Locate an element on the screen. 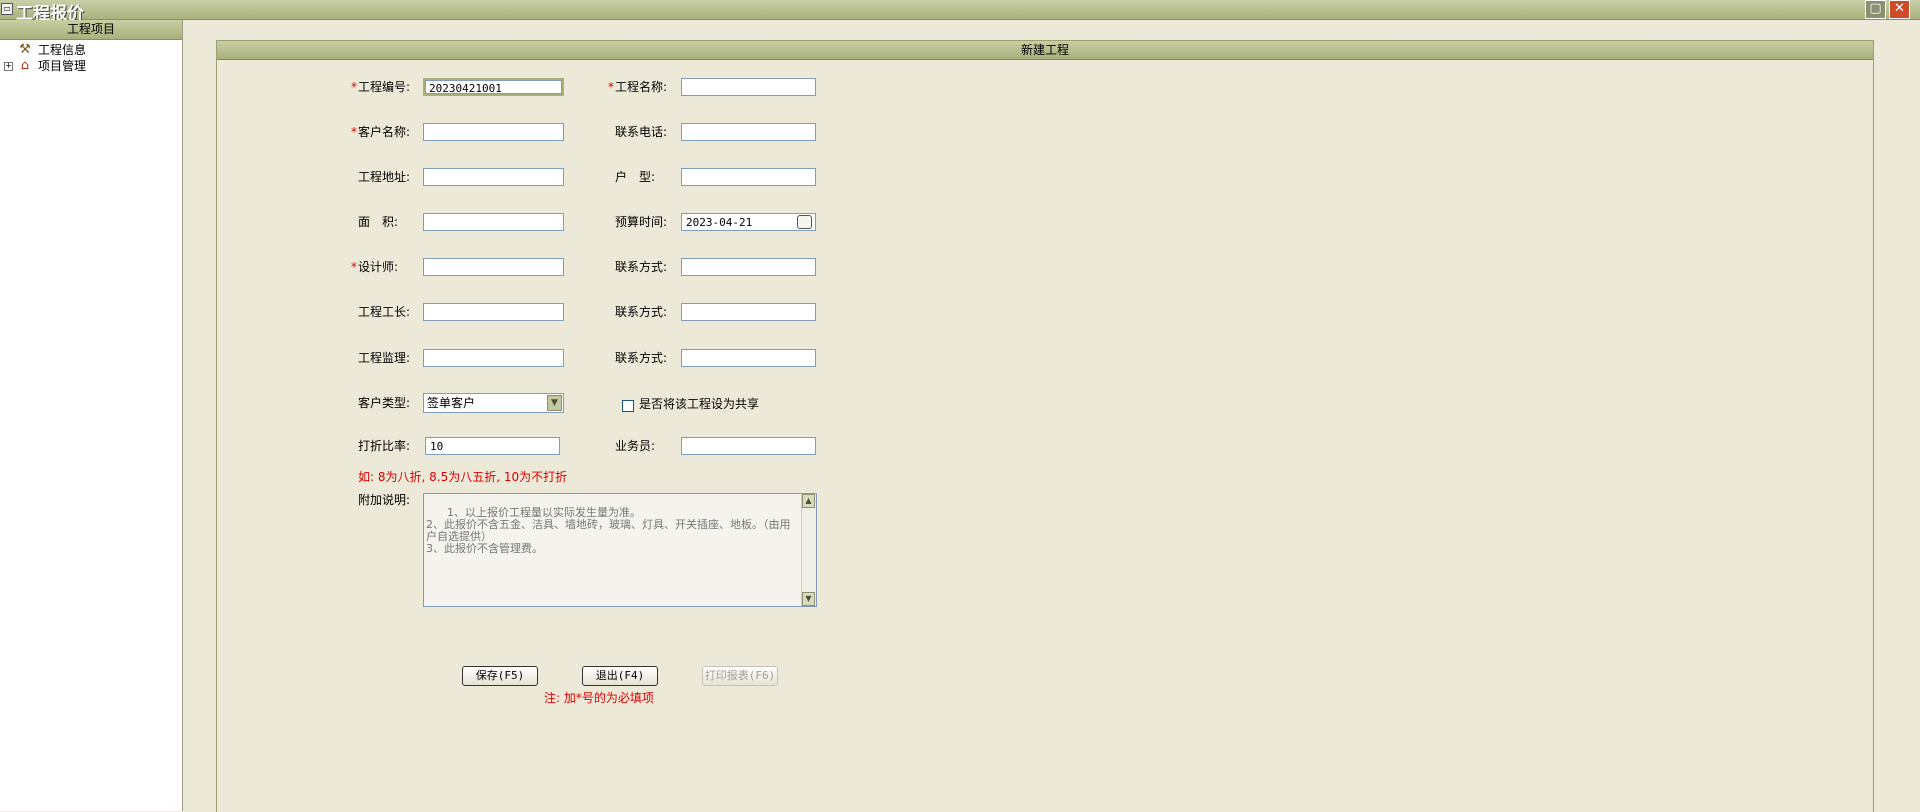 The image size is (1920, 812). budget-time-input: 2023-04-21 is located at coordinates (748, 222).